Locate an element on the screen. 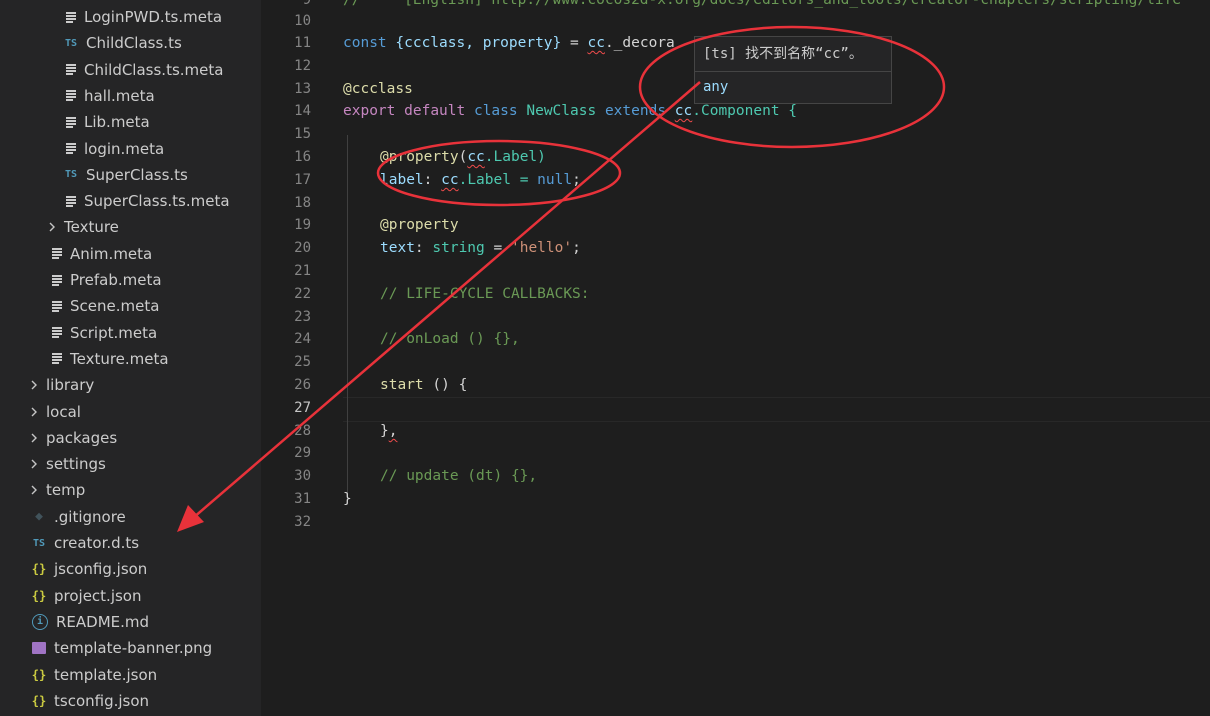 The image size is (1210, 716). line-number: 17 is located at coordinates (302, 180).